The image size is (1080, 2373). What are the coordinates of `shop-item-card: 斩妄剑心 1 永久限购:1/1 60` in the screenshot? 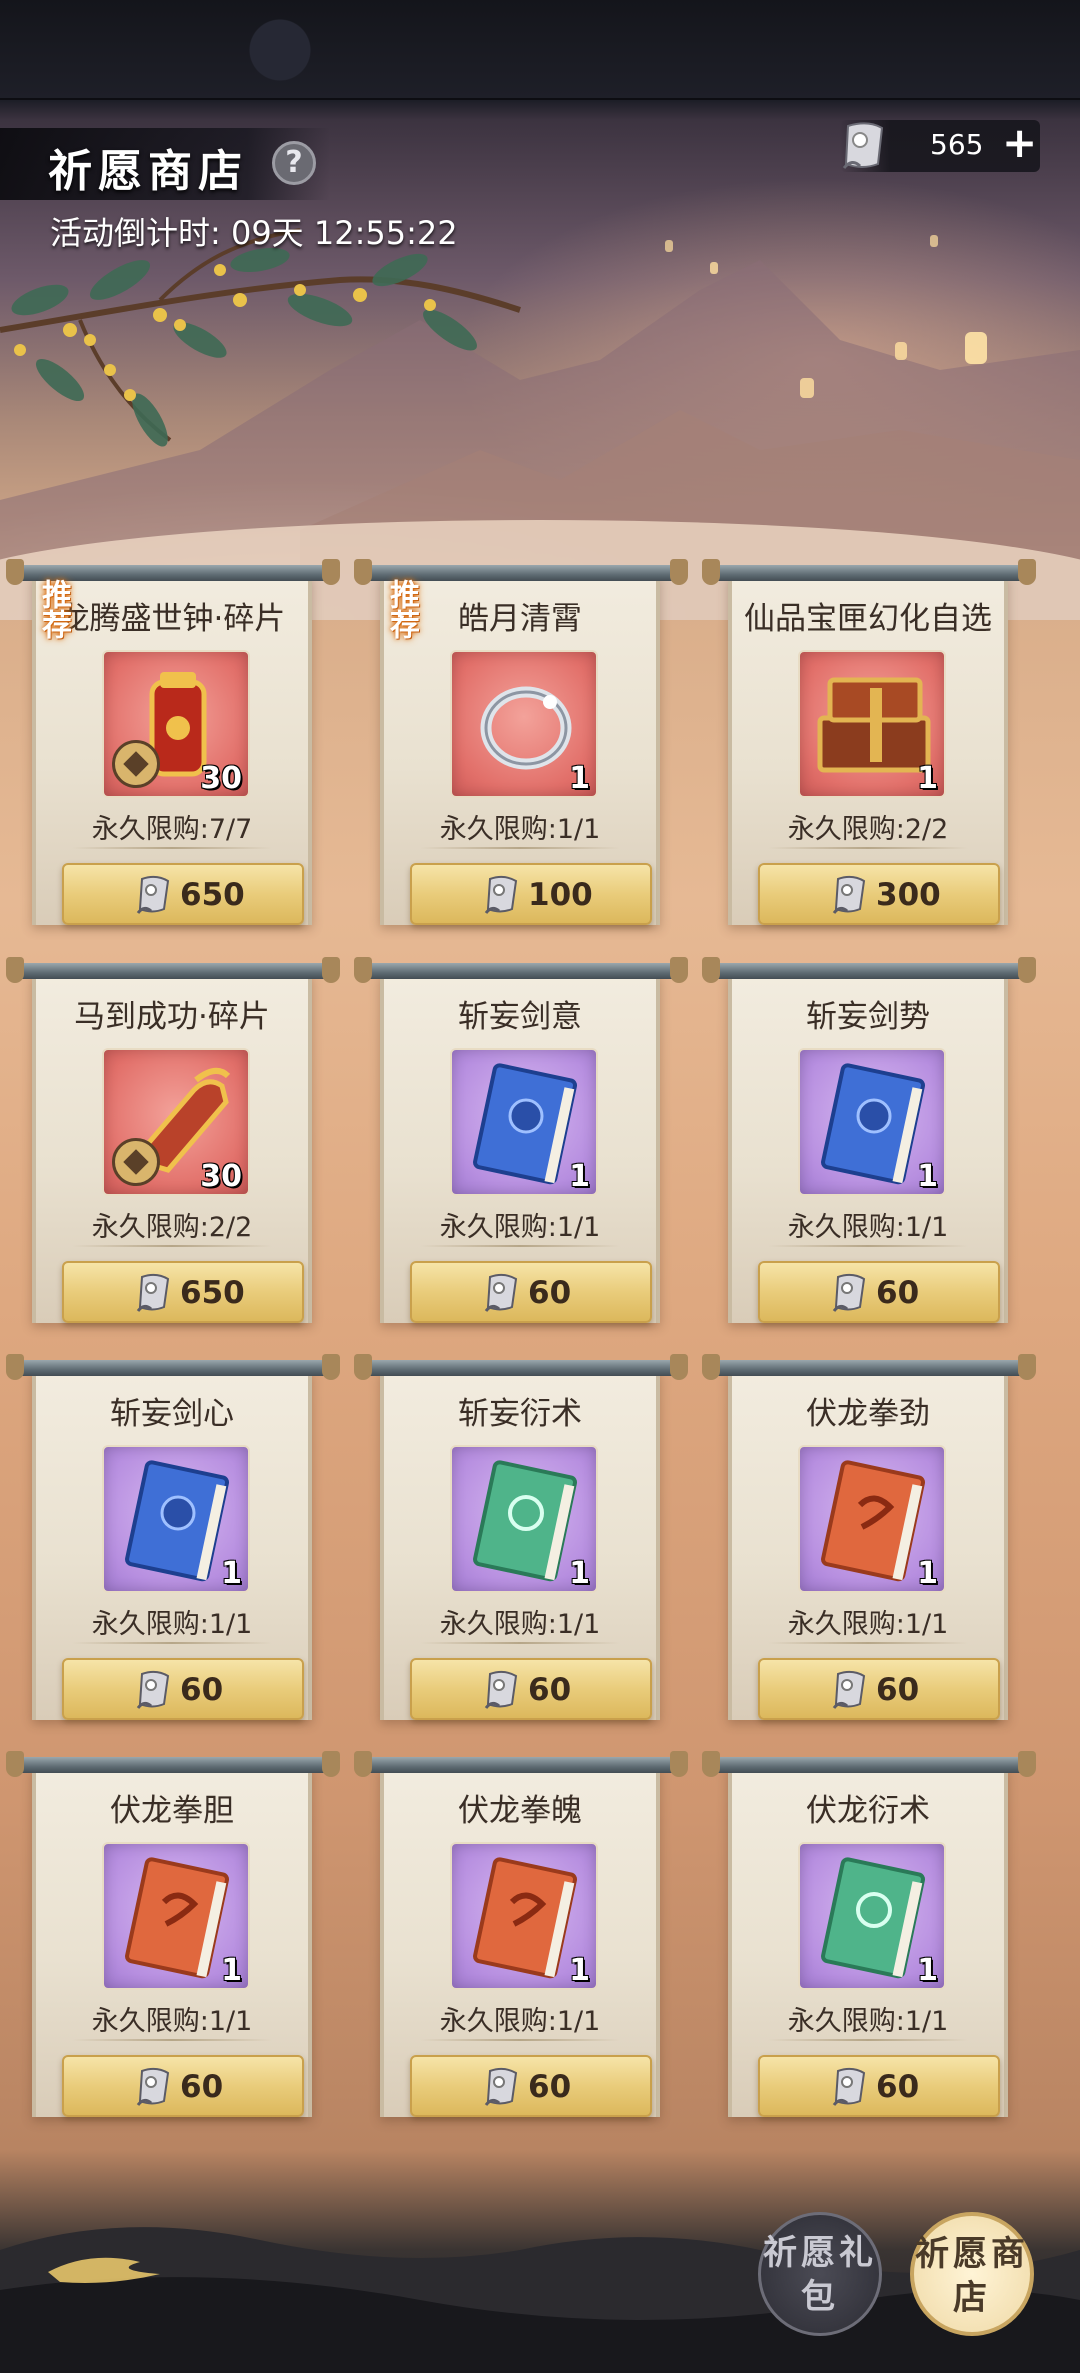 It's located at (173, 1537).